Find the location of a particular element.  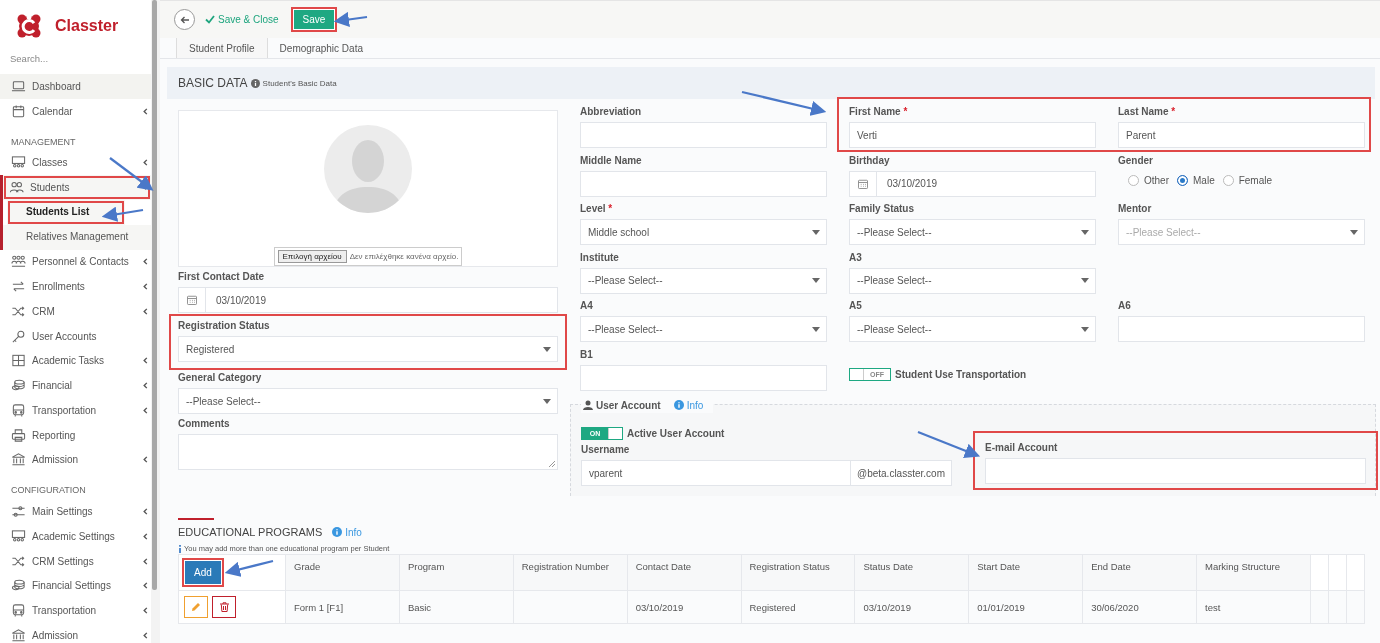

column-header: End Date is located at coordinates (1139, 572).